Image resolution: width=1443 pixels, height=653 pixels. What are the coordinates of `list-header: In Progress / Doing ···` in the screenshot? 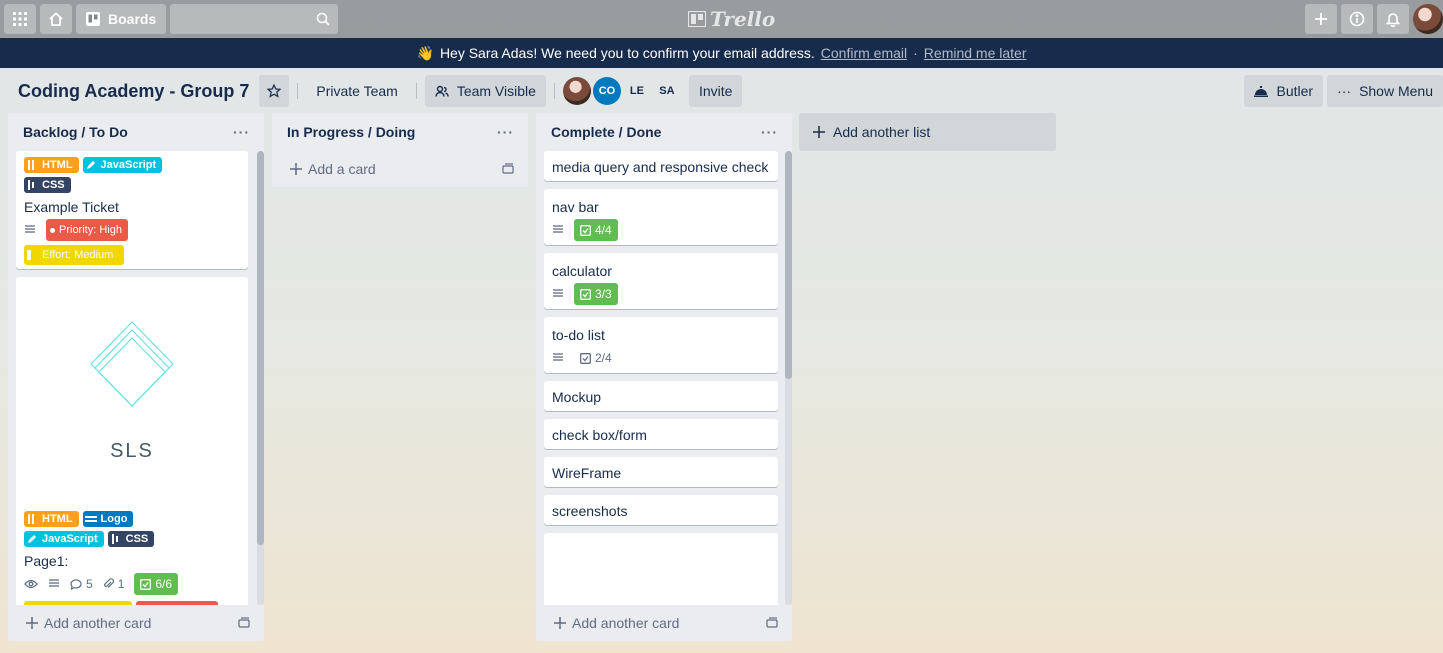 It's located at (400, 132).